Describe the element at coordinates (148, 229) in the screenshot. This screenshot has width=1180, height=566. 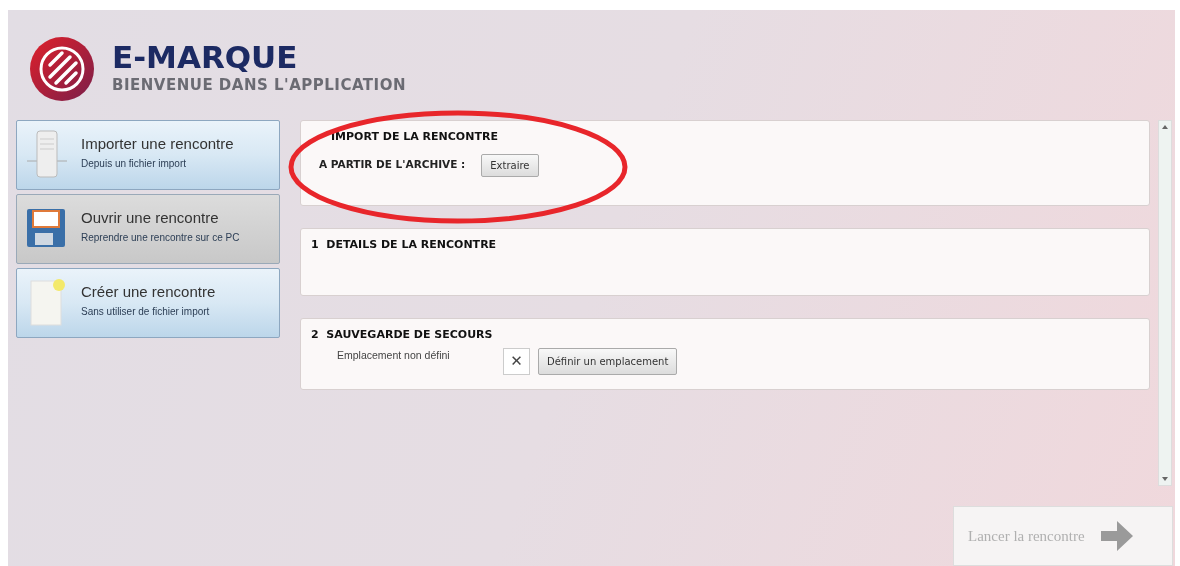
I see `sidebar-button: Ouvrir une rencontre Reprendre une rencontre sur ce PC` at that location.